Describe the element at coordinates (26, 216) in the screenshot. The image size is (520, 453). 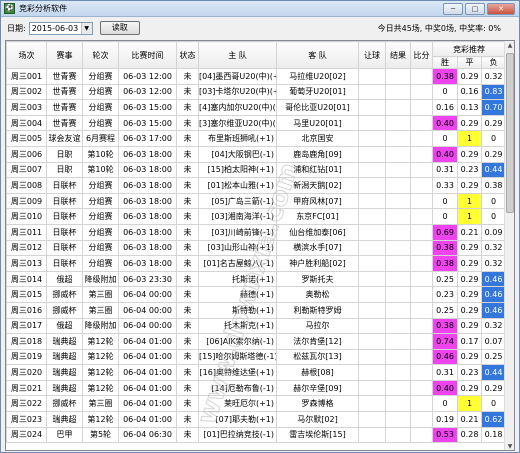
I see `match-no-cell: 周三010` at that location.